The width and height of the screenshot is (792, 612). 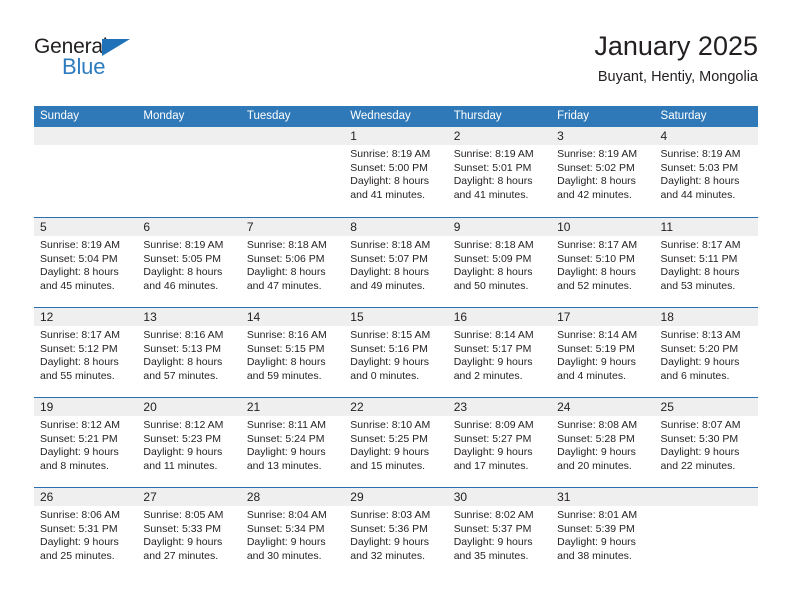 I want to click on day-detail-line: and 17 minutes., so click(x=491, y=465).